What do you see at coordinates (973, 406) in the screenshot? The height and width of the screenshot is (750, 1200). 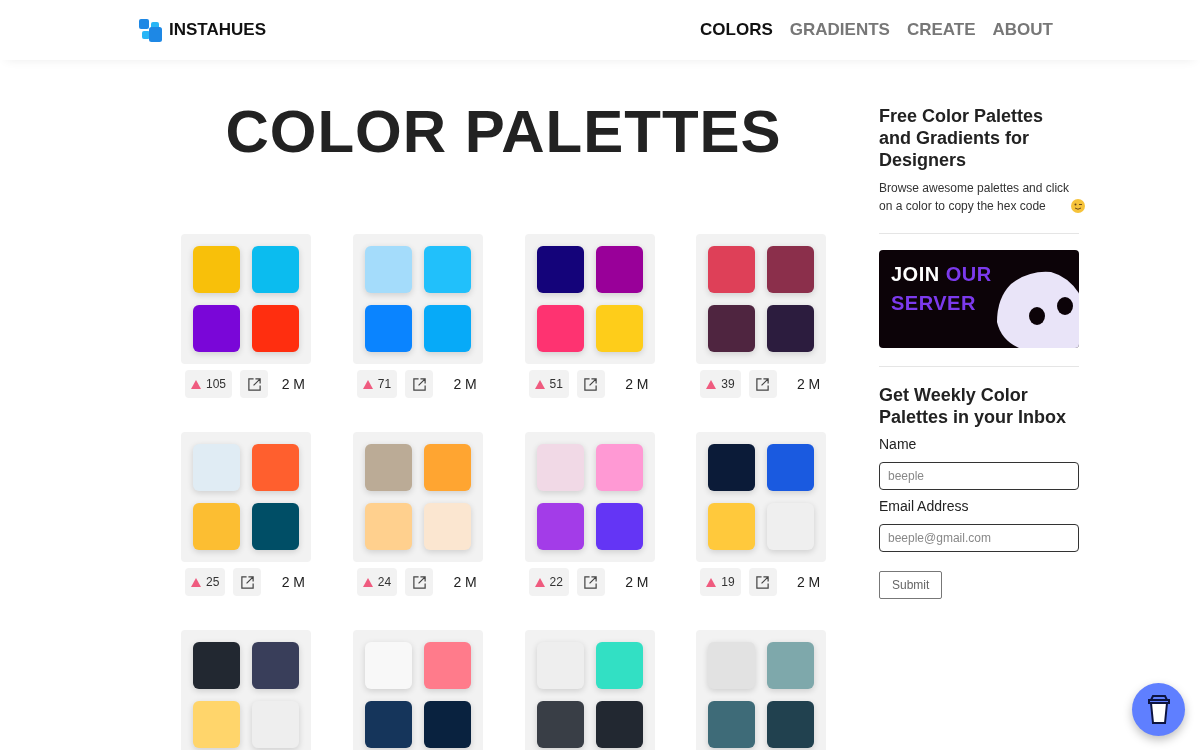 I see `newsletter-heading: Get Weekly Color Palettes in your Inbox` at bounding box center [973, 406].